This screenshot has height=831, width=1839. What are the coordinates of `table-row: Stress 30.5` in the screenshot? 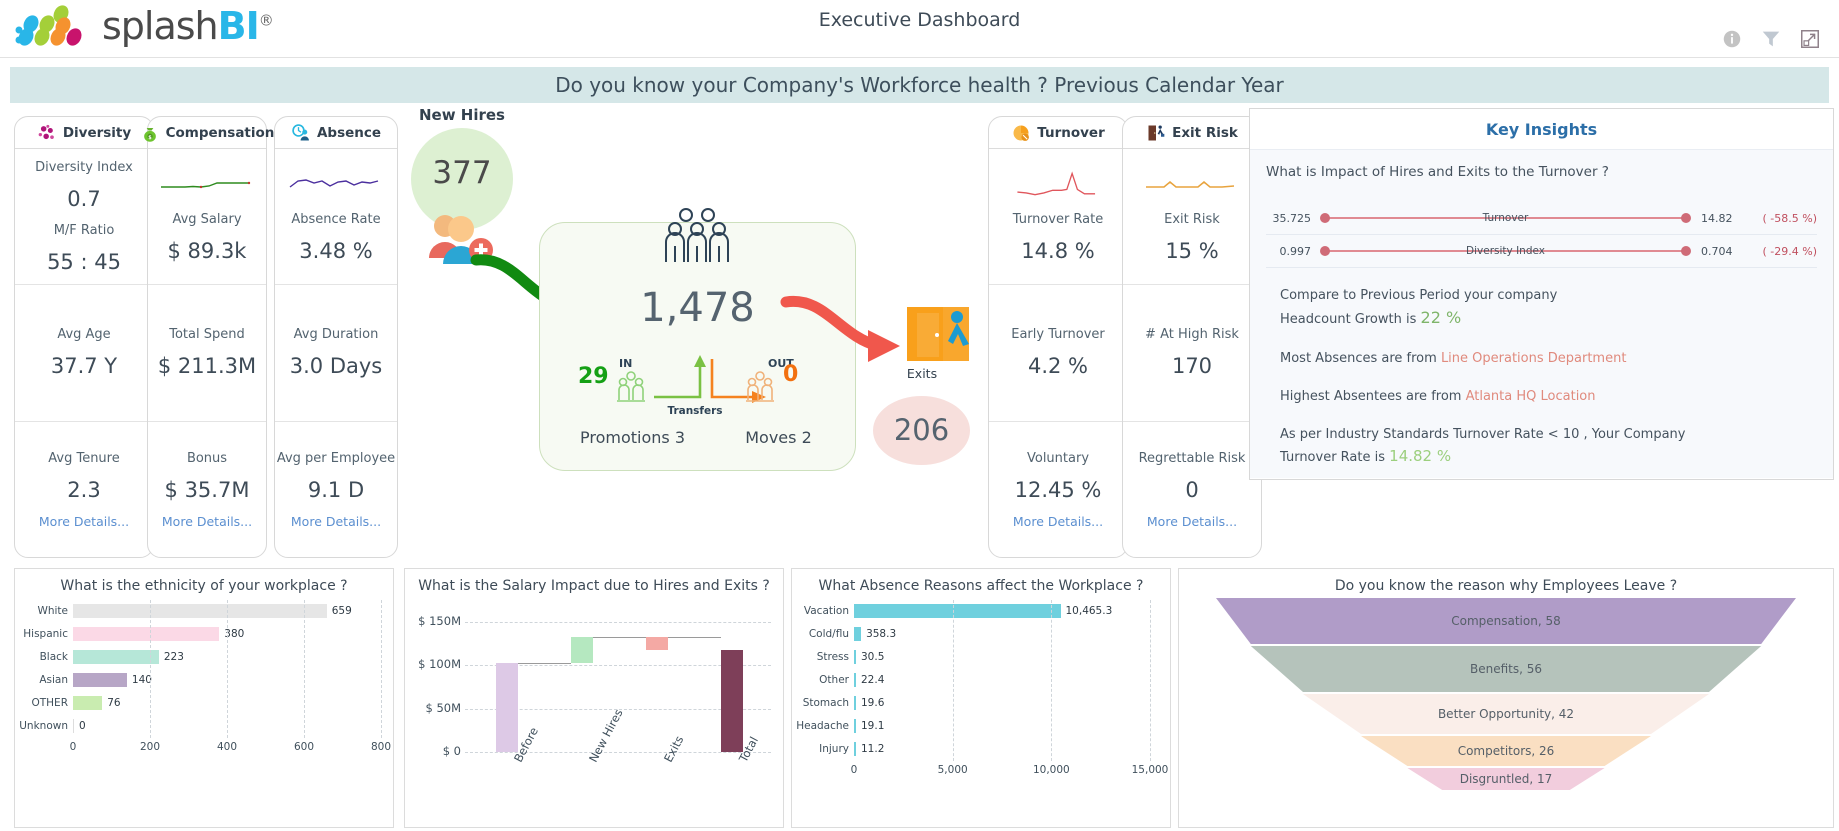 It's located at (981, 657).